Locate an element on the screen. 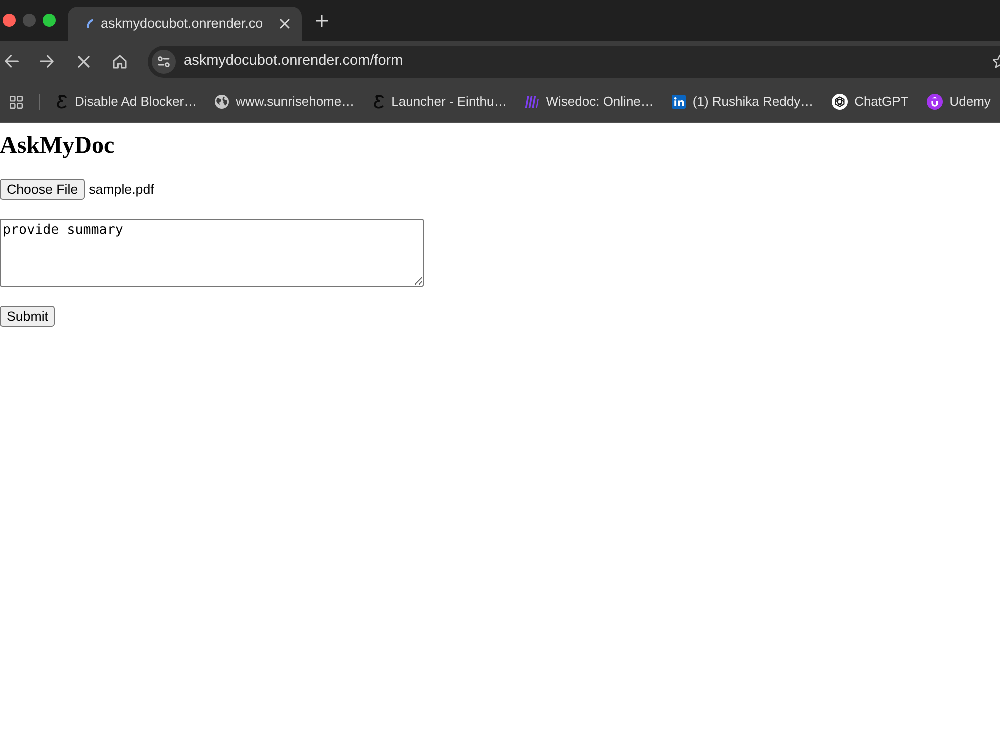  page-heading: AskMyDoc is located at coordinates (57, 146).